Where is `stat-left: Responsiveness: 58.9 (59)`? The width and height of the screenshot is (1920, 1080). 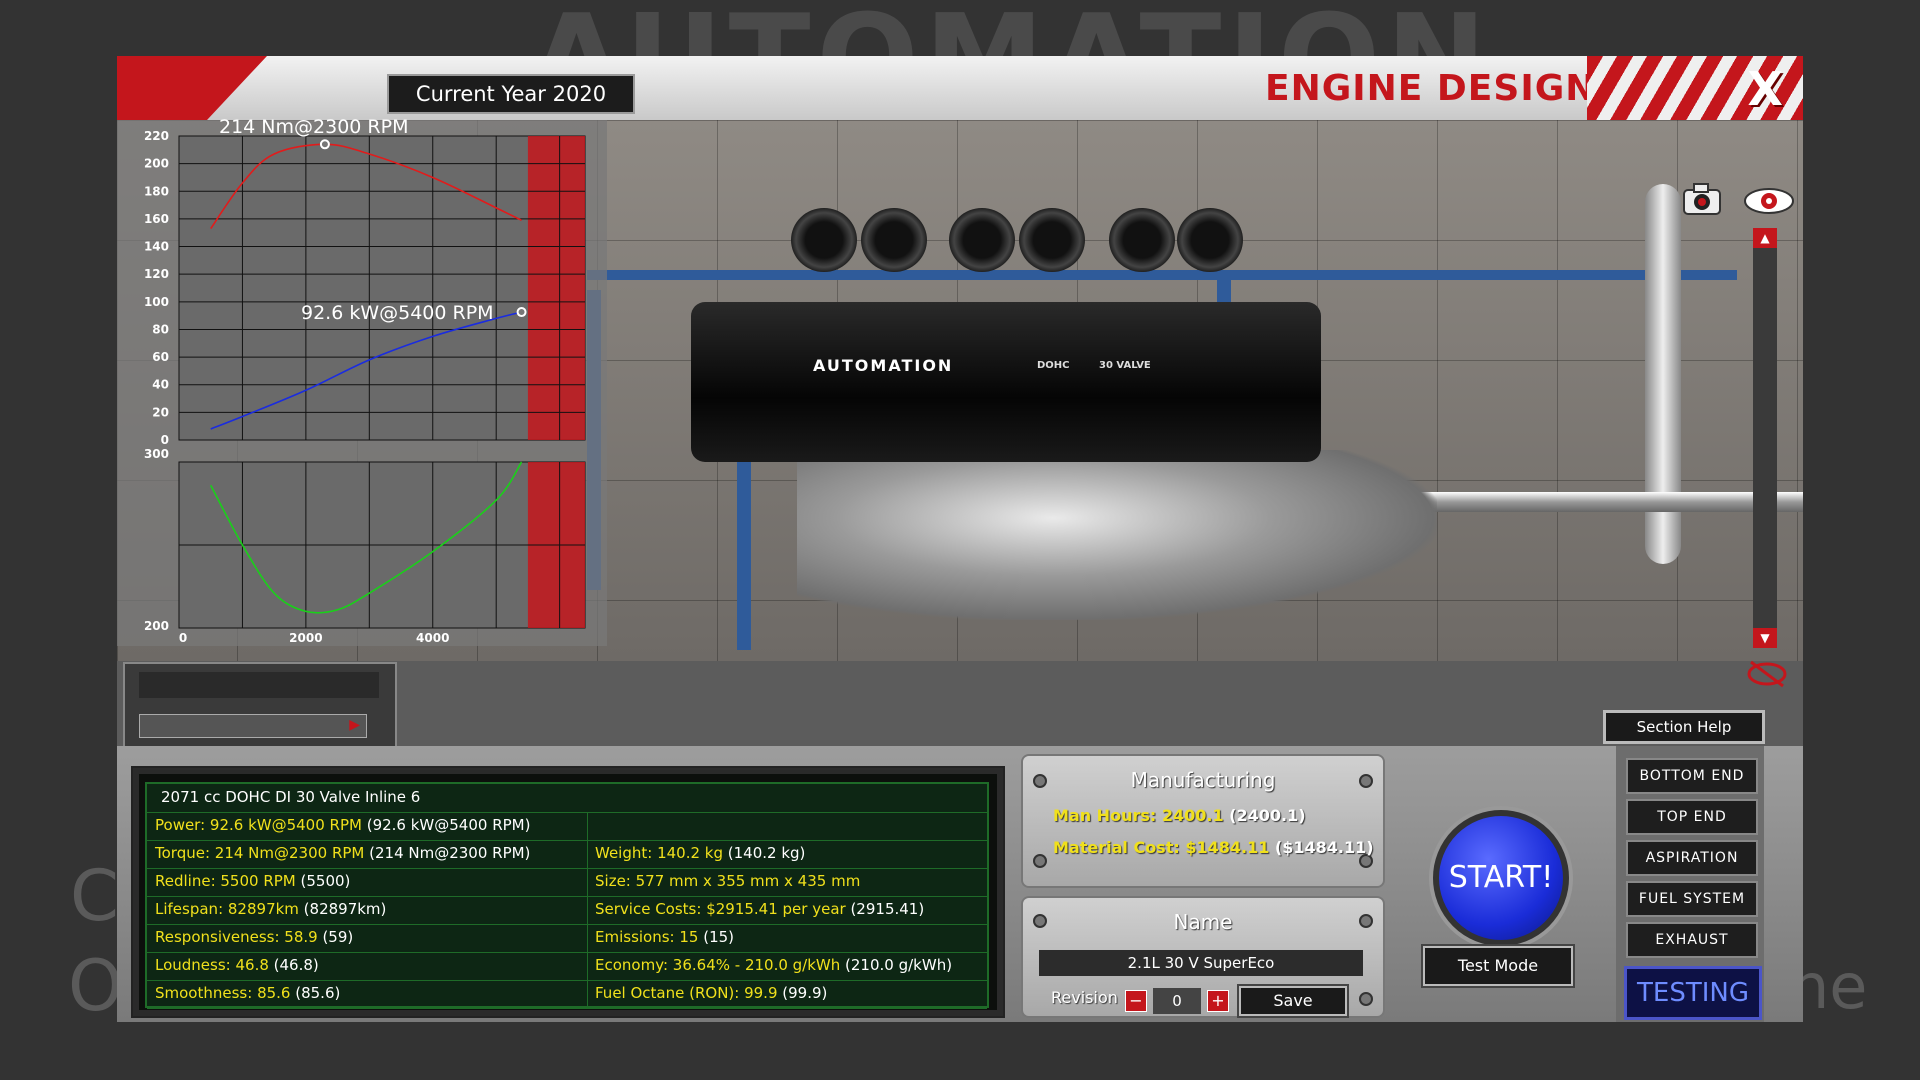 stat-left: Responsiveness: 58.9 (59) is located at coordinates (254, 937).